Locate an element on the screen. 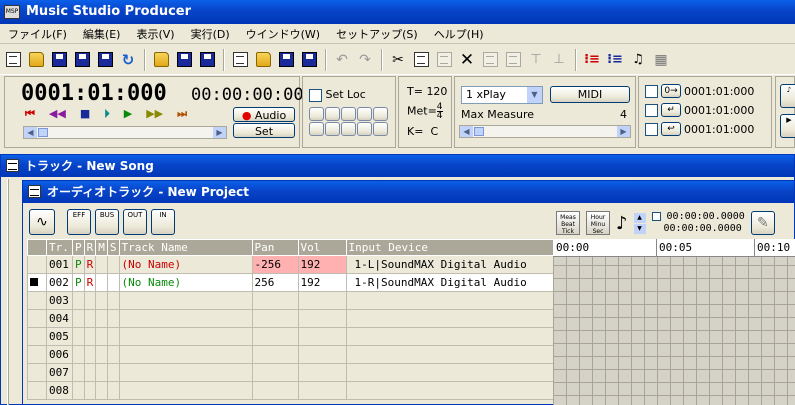 The image size is (795, 405). vol-value: 192 is located at coordinates (322, 282).